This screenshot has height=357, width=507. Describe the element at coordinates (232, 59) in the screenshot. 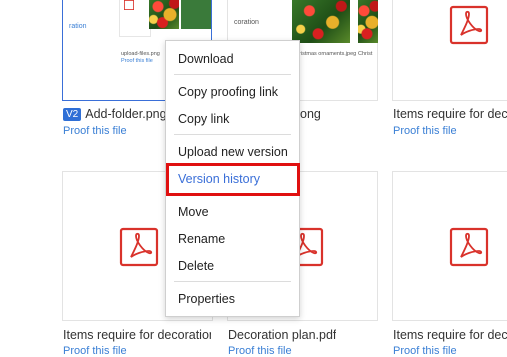

I see `menu-item-download: Download` at that location.